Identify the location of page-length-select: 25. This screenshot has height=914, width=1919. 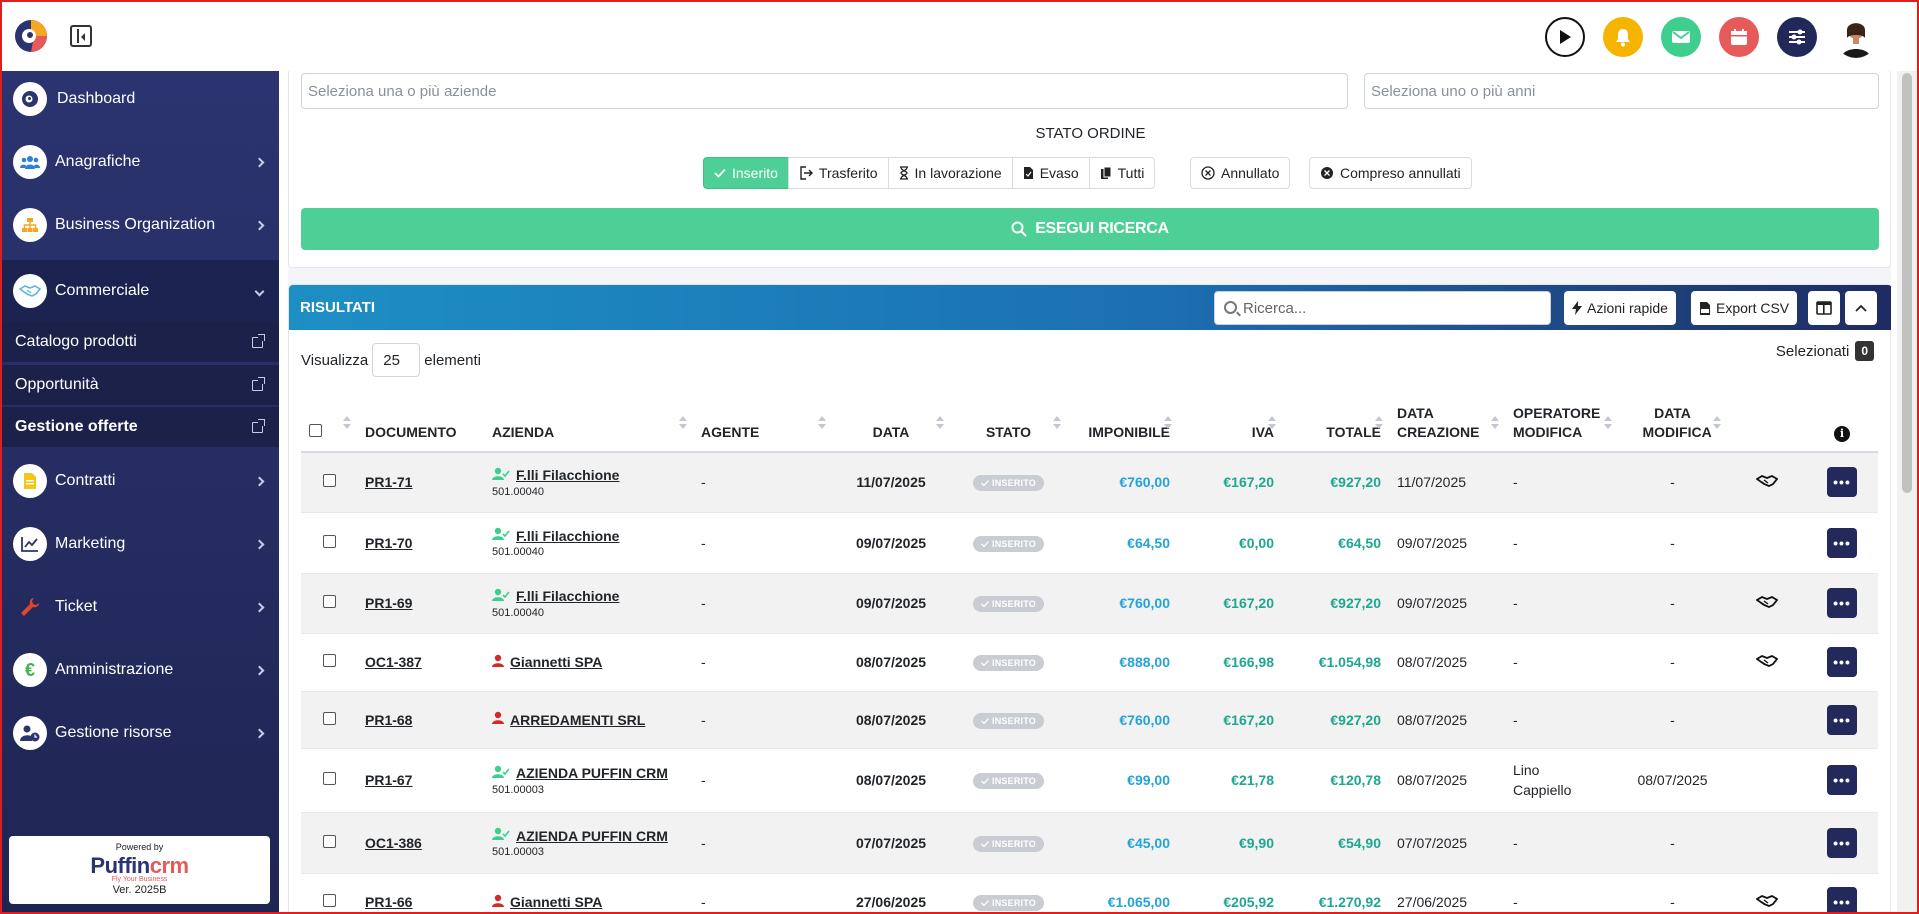
(396, 360).